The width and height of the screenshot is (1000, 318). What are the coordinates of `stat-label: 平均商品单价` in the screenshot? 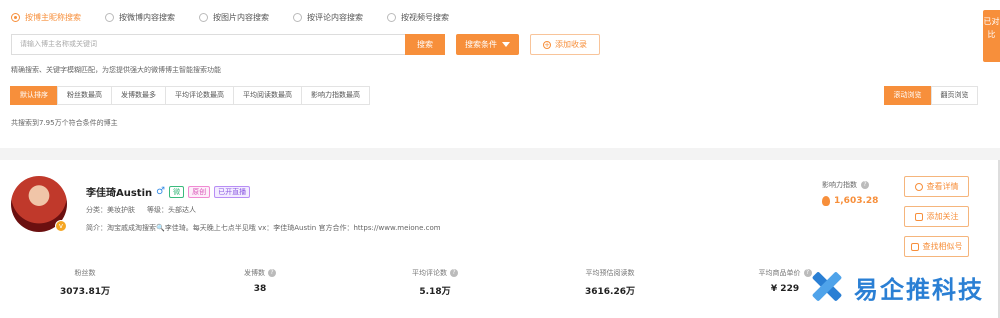 It's located at (779, 273).